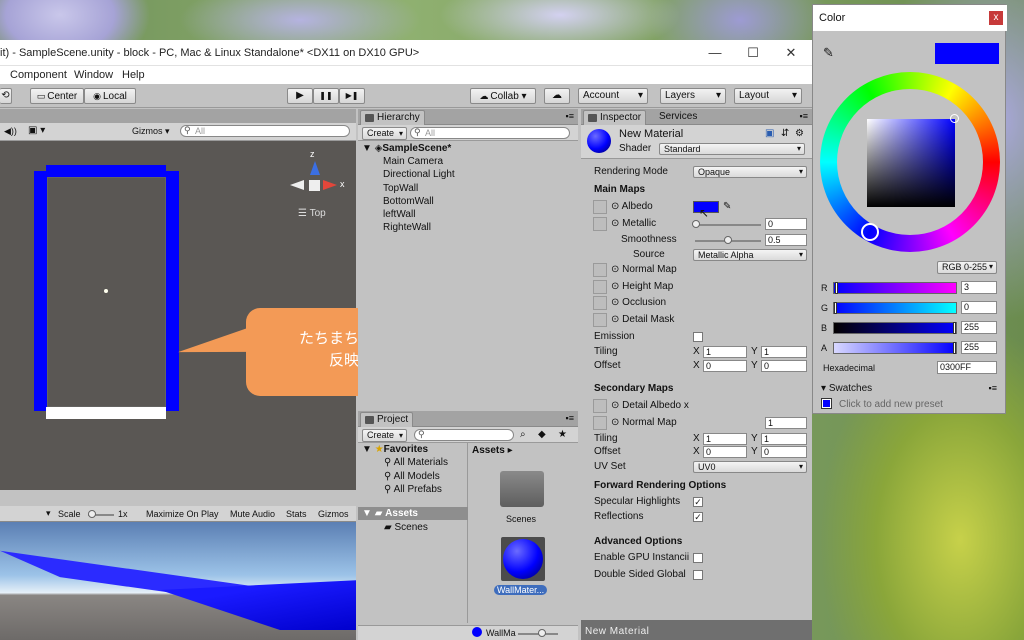  Describe the element at coordinates (600, 406) in the screenshot. I see `detail-albedo-slot` at that location.